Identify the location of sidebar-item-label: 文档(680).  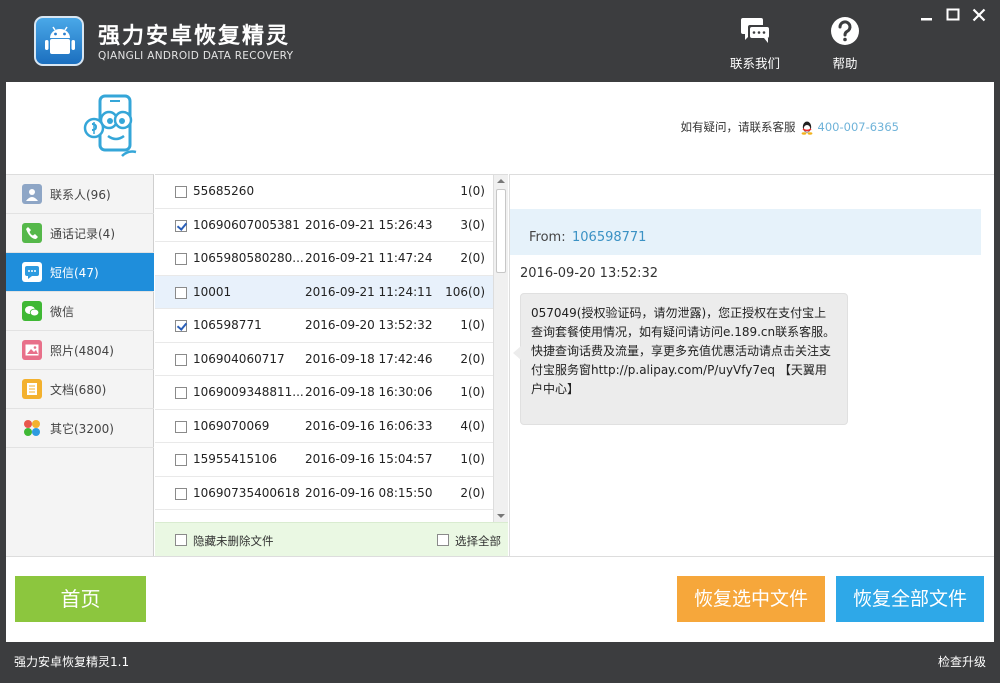
(78, 389).